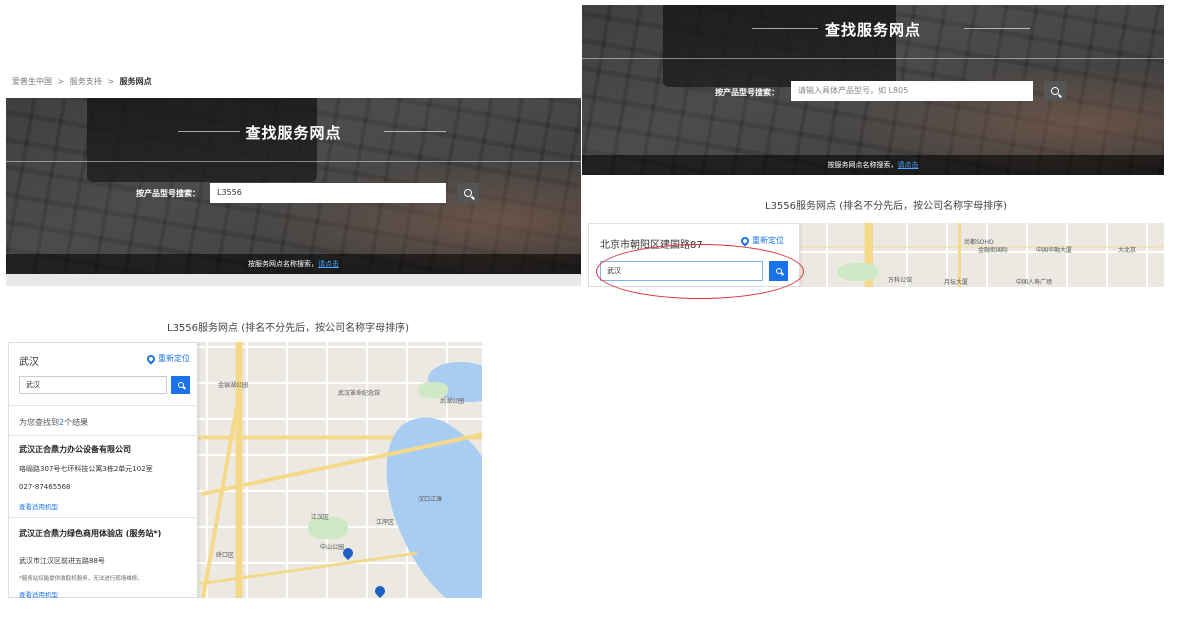 This screenshot has height=626, width=1188. What do you see at coordinates (956, 282) in the screenshot?
I see `map-label: 月坛大厦` at bounding box center [956, 282].